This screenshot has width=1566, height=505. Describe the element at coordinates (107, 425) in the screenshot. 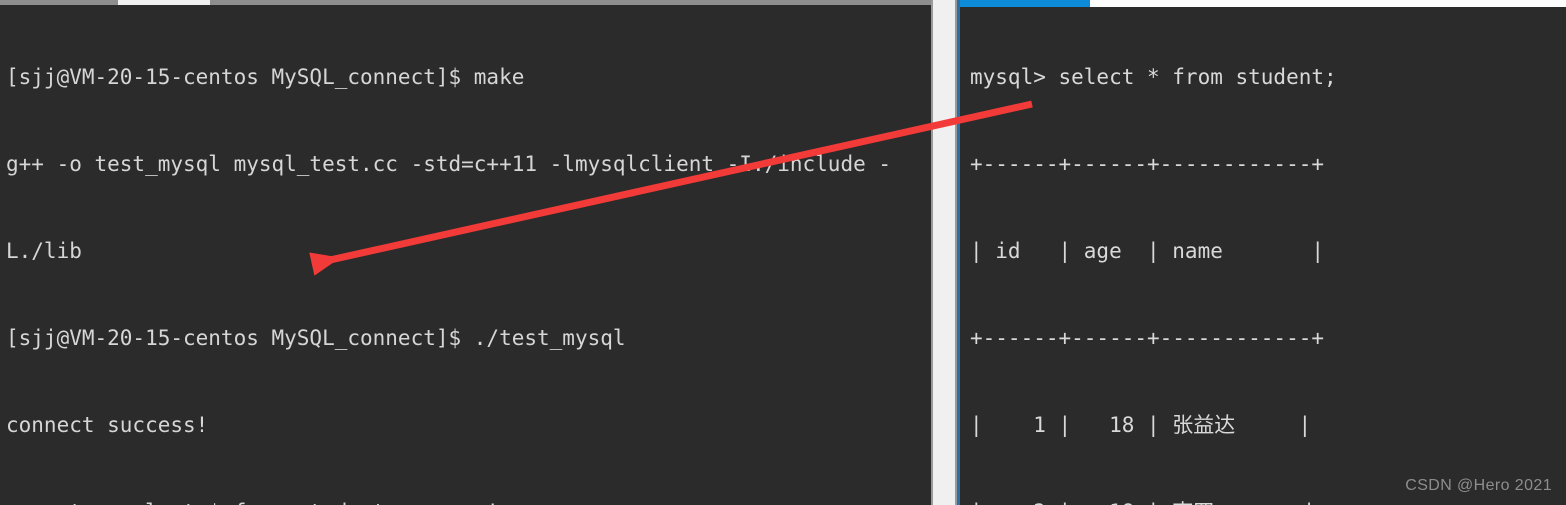

I see `terminal-line: connect success!` at that location.